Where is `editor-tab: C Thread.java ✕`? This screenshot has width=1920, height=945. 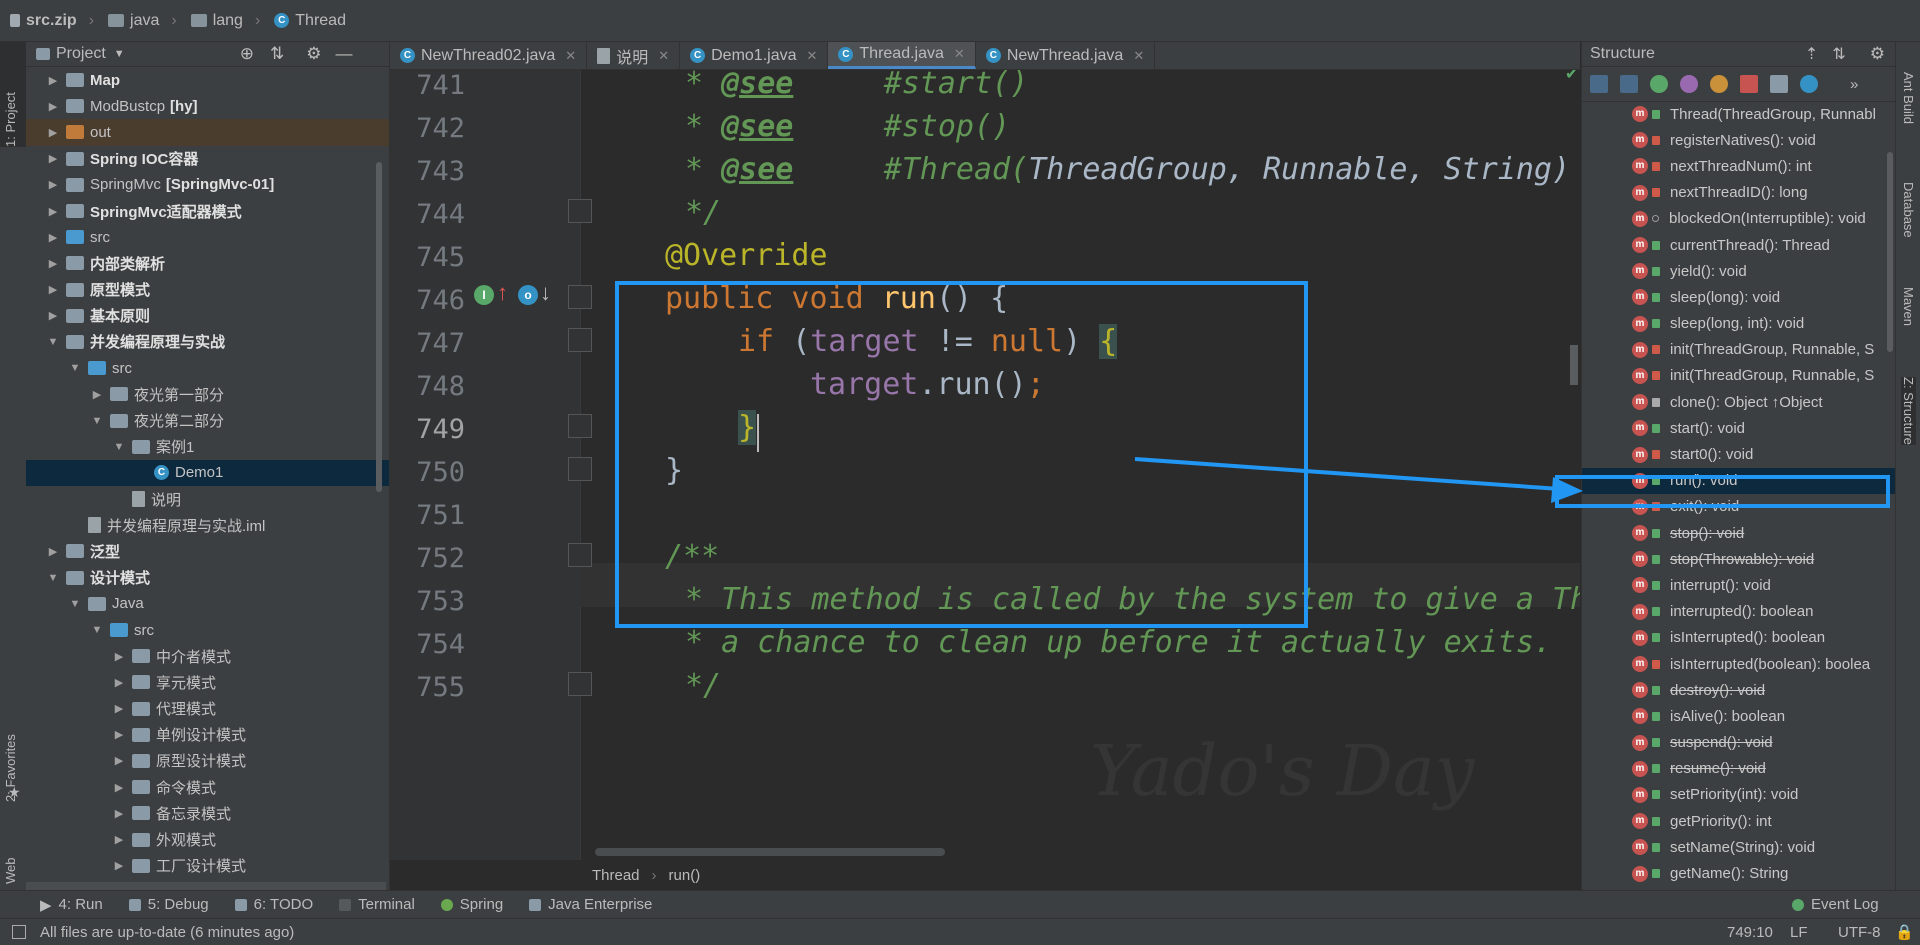
editor-tab: C Thread.java ✕ is located at coordinates (902, 55).